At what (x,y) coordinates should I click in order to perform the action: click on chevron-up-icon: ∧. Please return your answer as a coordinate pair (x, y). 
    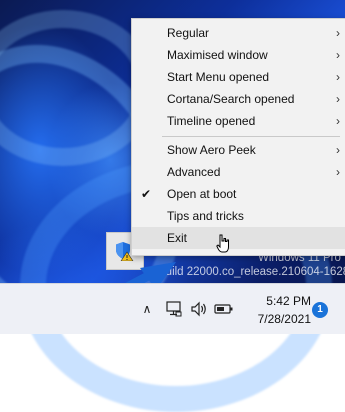
    Looking at the image, I should click on (147, 309).